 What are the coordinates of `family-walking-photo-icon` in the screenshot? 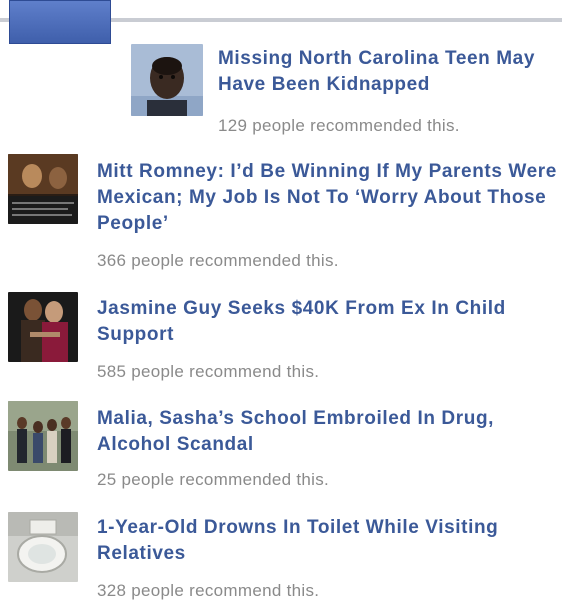 It's located at (43, 436).